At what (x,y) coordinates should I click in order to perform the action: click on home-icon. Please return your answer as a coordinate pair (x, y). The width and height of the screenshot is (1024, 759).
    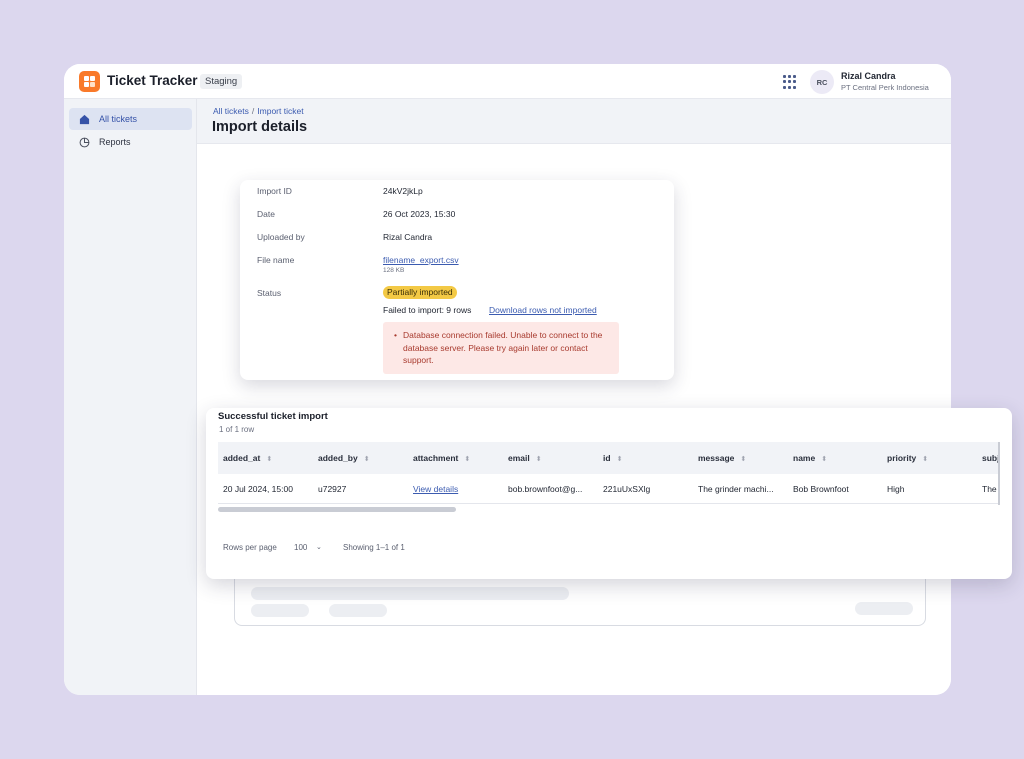
    Looking at the image, I should click on (85, 119).